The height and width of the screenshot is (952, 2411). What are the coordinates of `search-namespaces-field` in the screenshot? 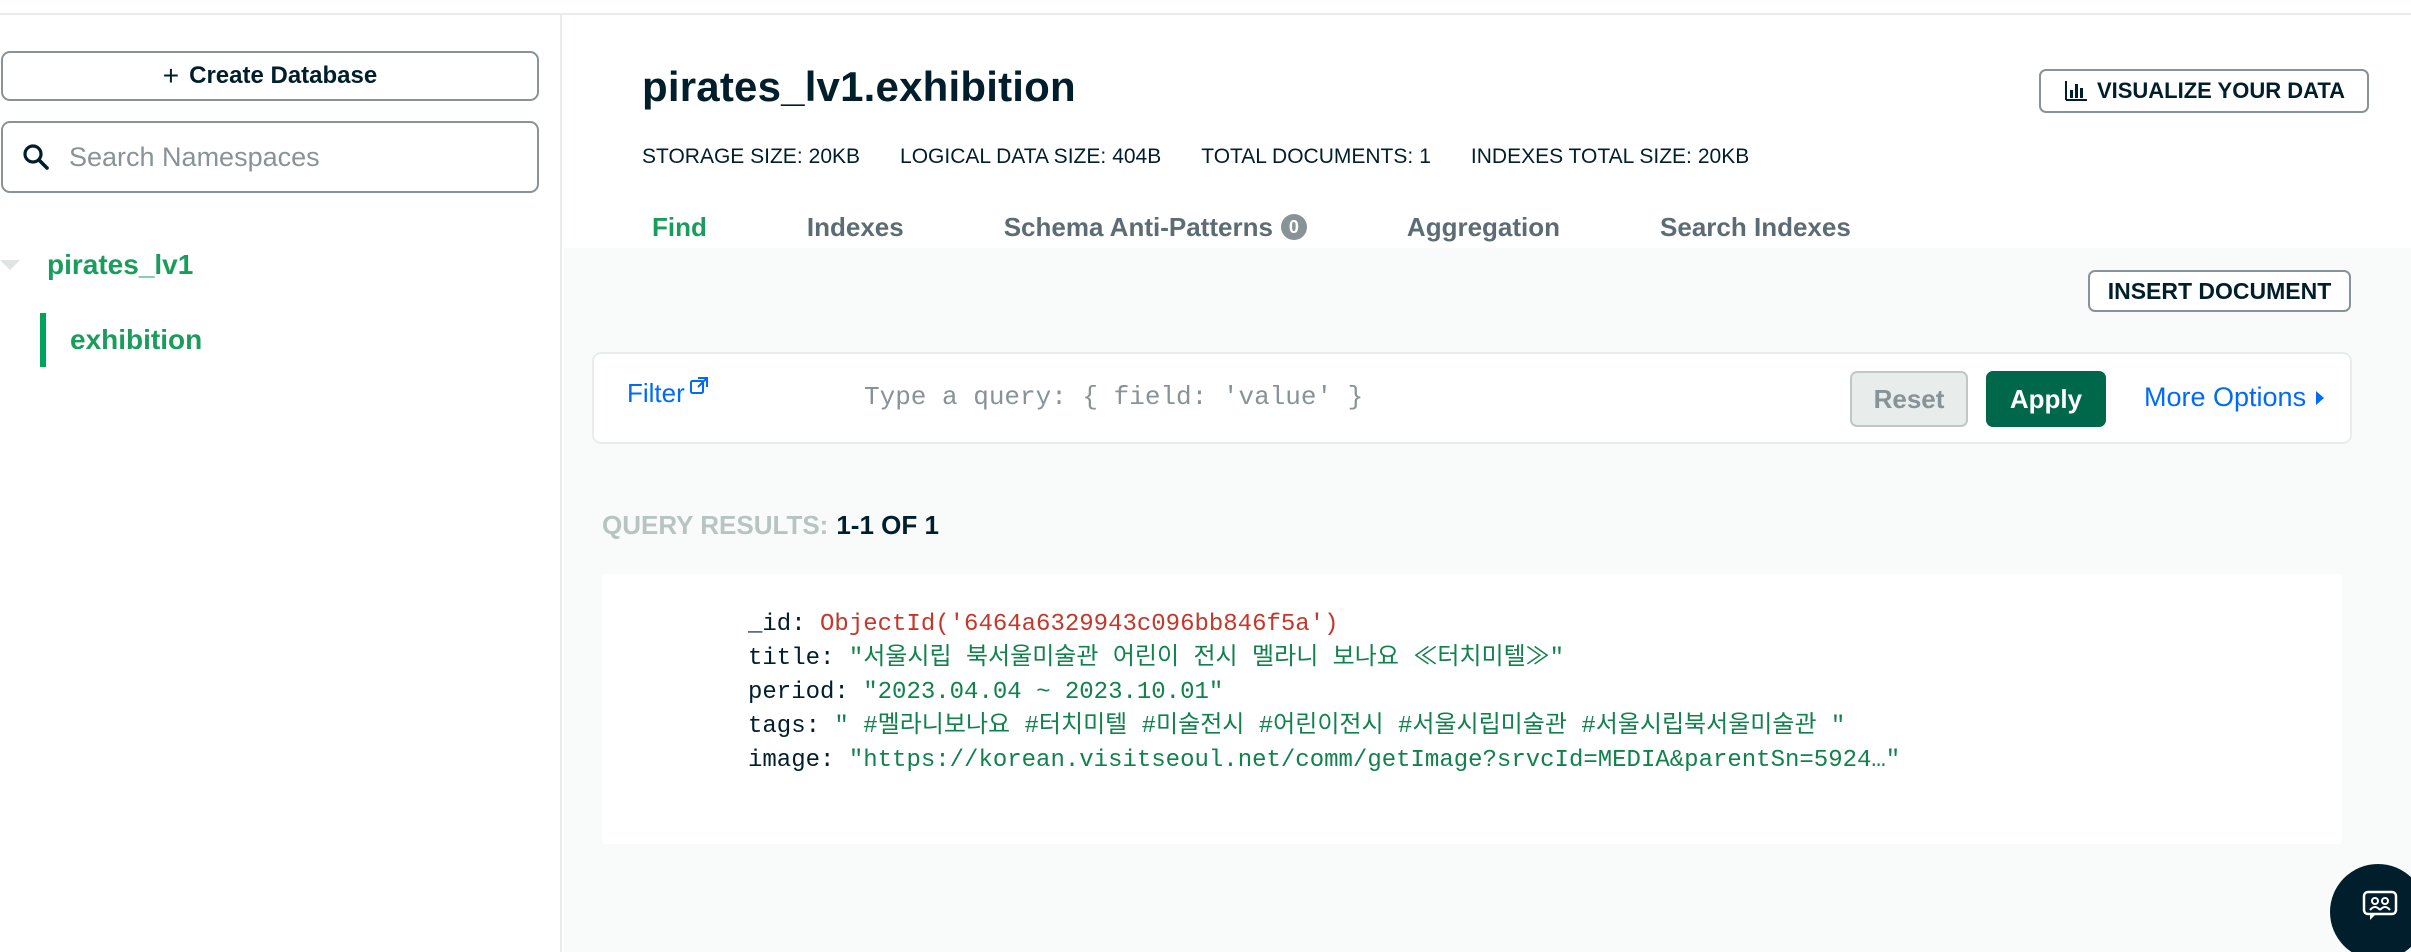 It's located at (270, 157).